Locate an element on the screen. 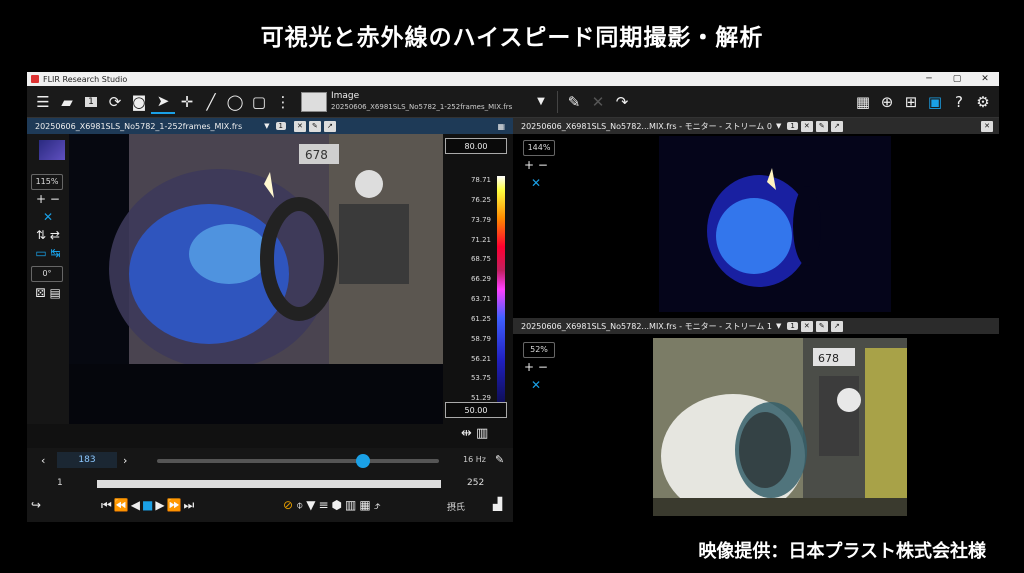  open-folder-icon: ▰ is located at coordinates (67, 102).